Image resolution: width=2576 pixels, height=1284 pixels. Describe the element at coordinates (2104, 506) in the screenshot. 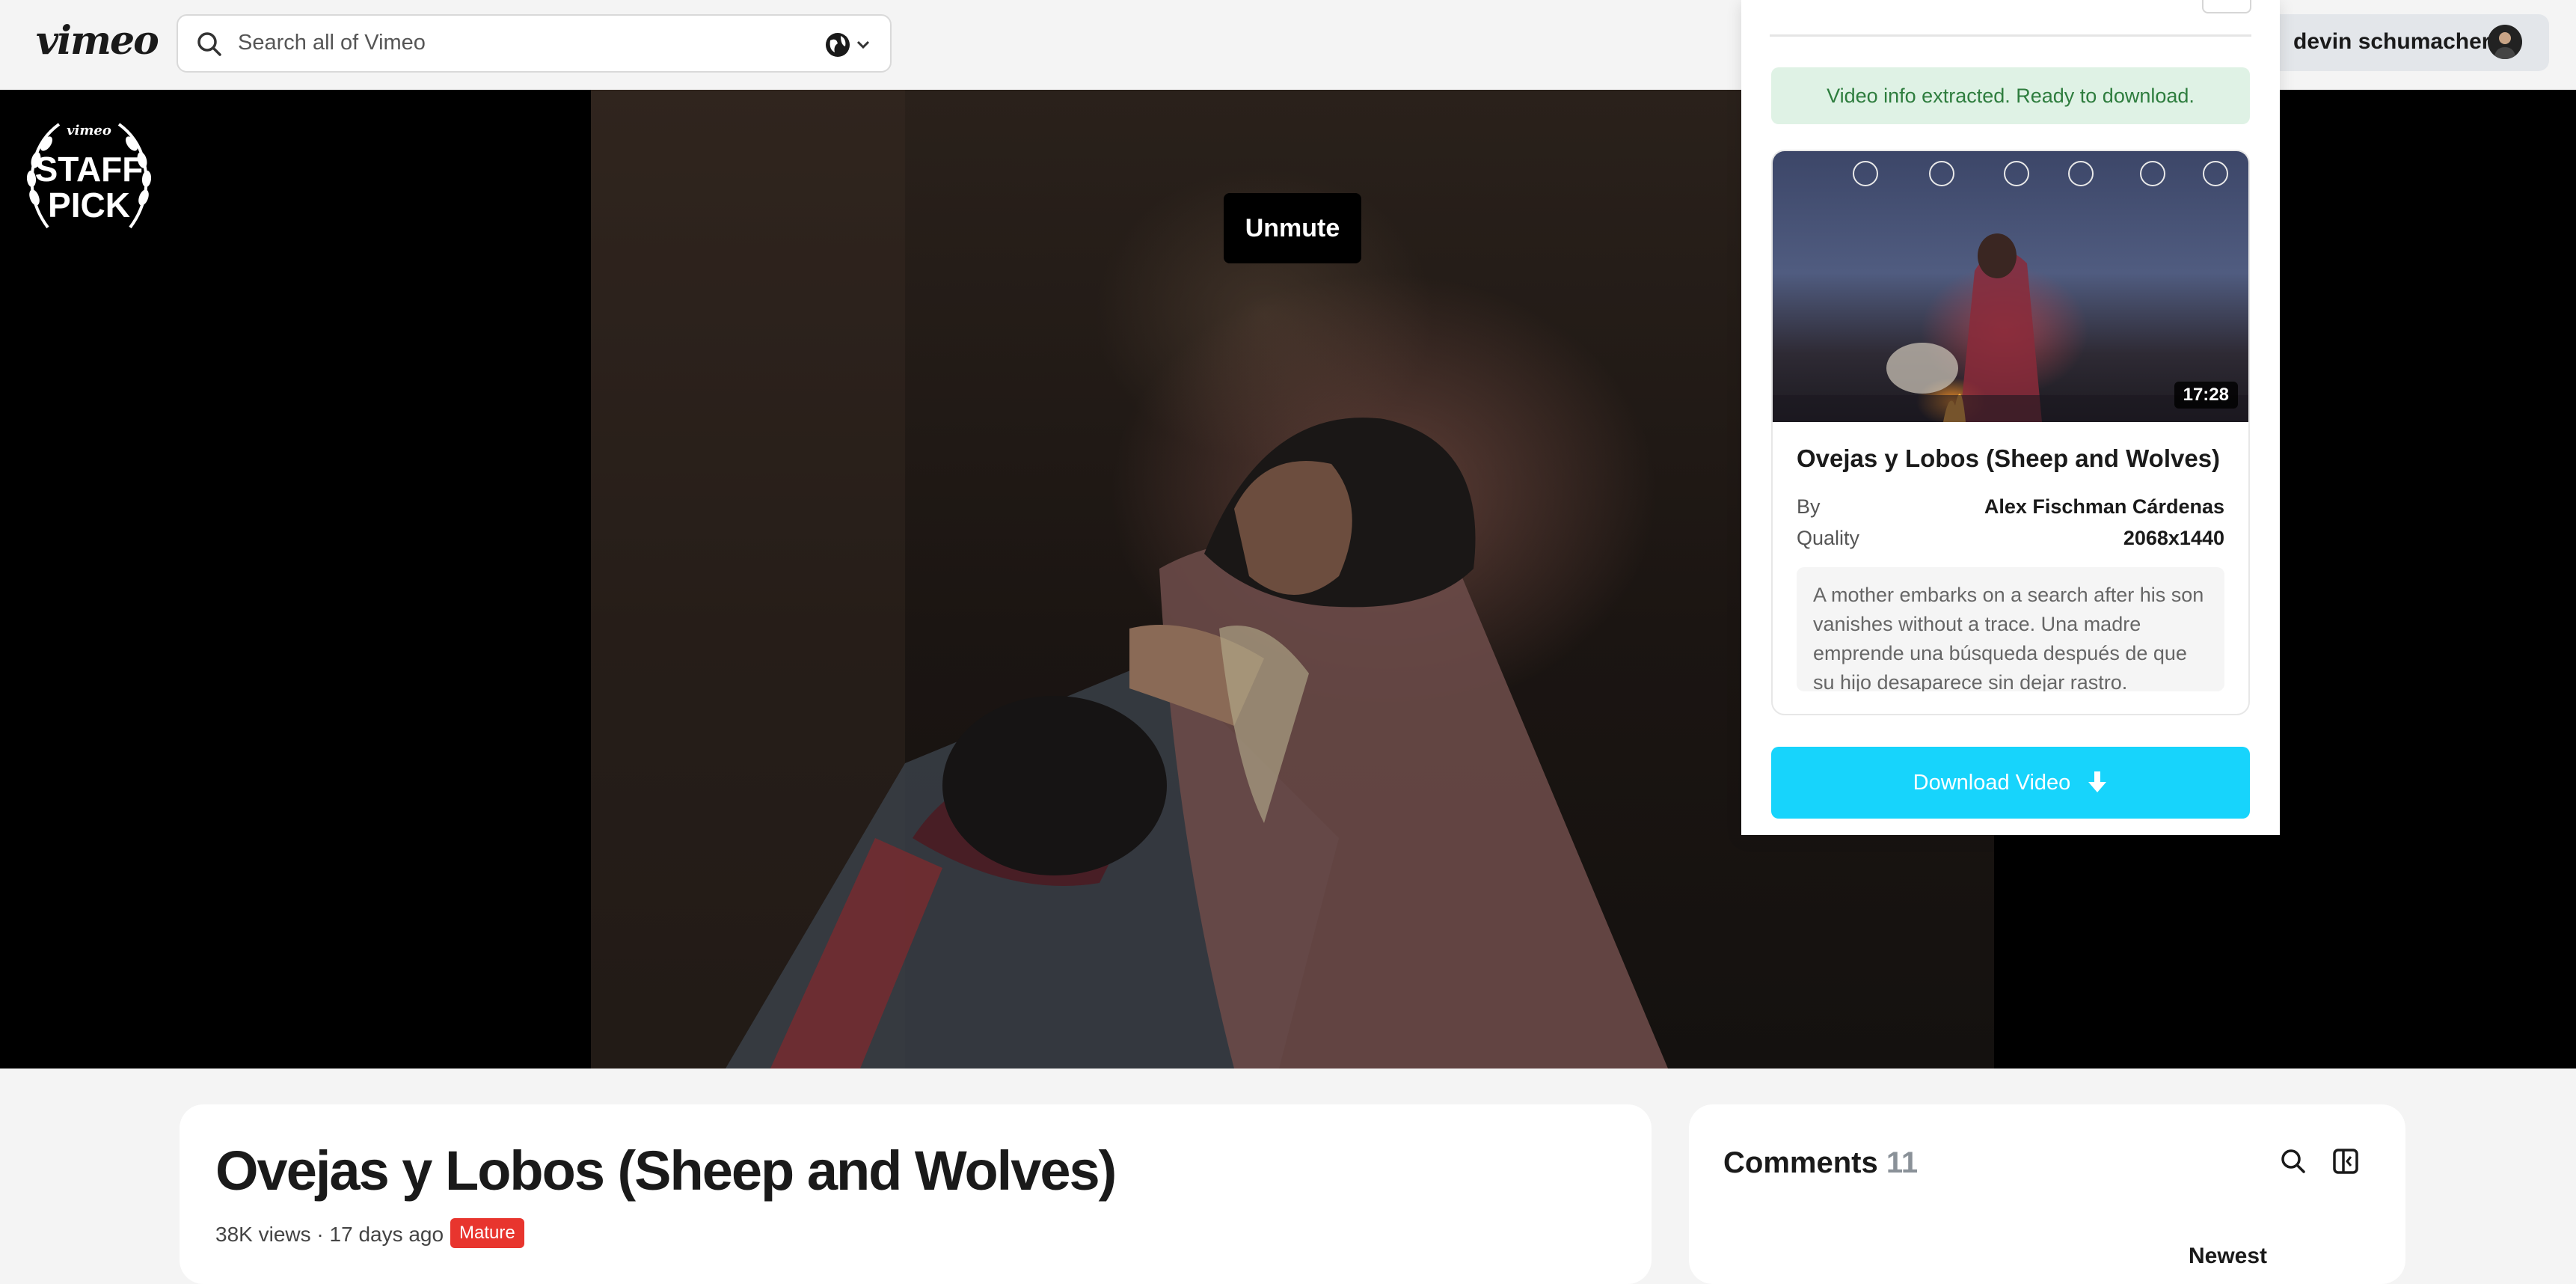

I see `author-value: Alex Fischman Cárdenas` at that location.